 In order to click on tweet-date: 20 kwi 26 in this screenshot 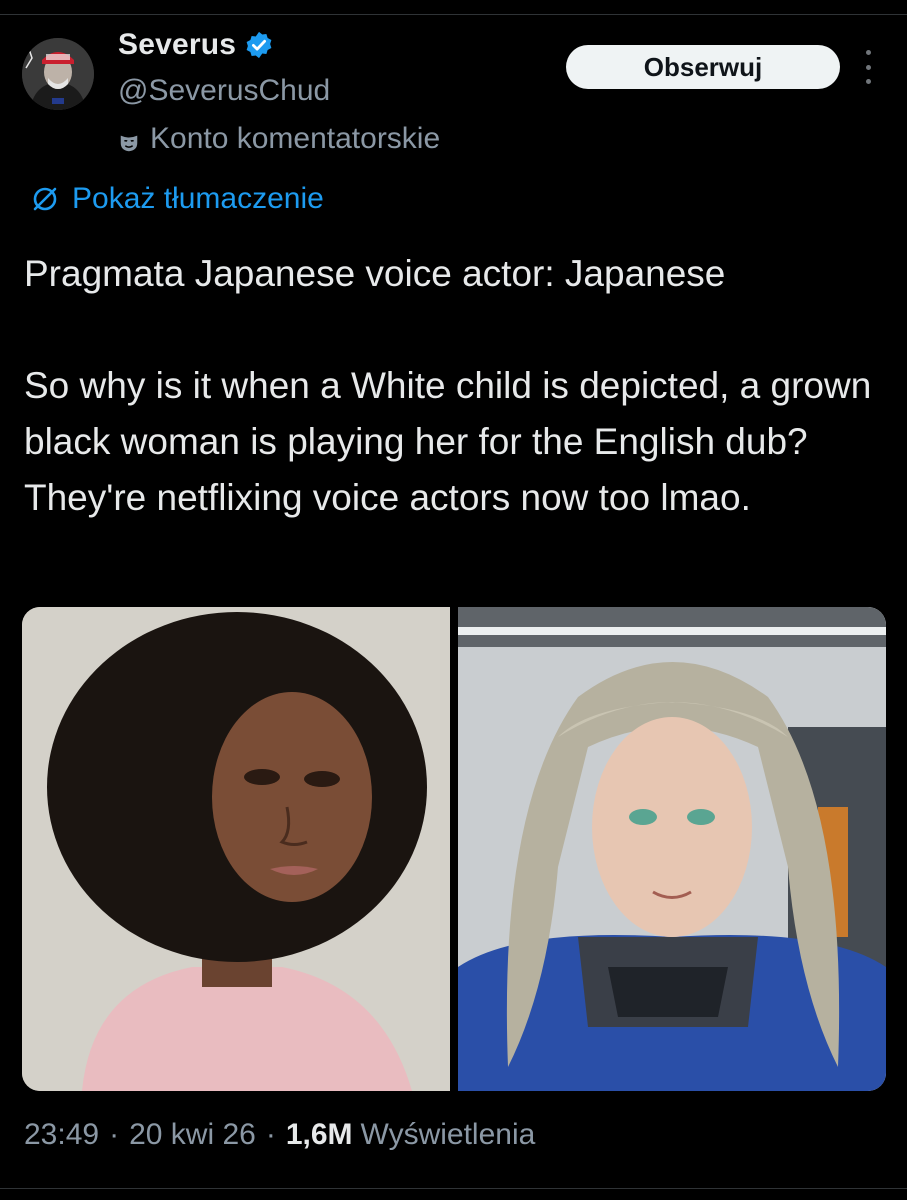, I will do `click(192, 1135)`.